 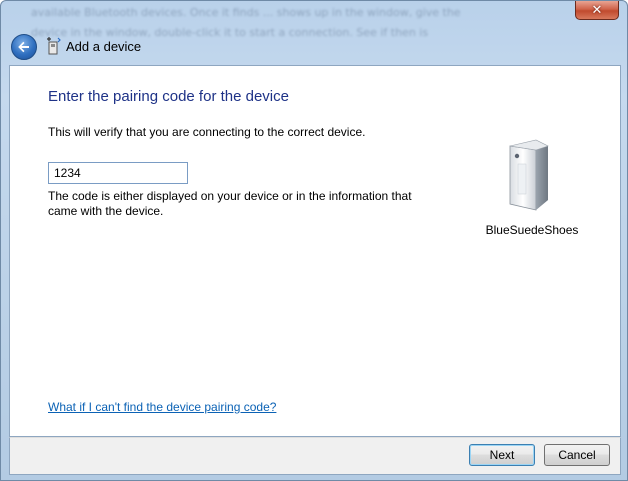 I want to click on close-button: ✕, so click(x=597, y=10).